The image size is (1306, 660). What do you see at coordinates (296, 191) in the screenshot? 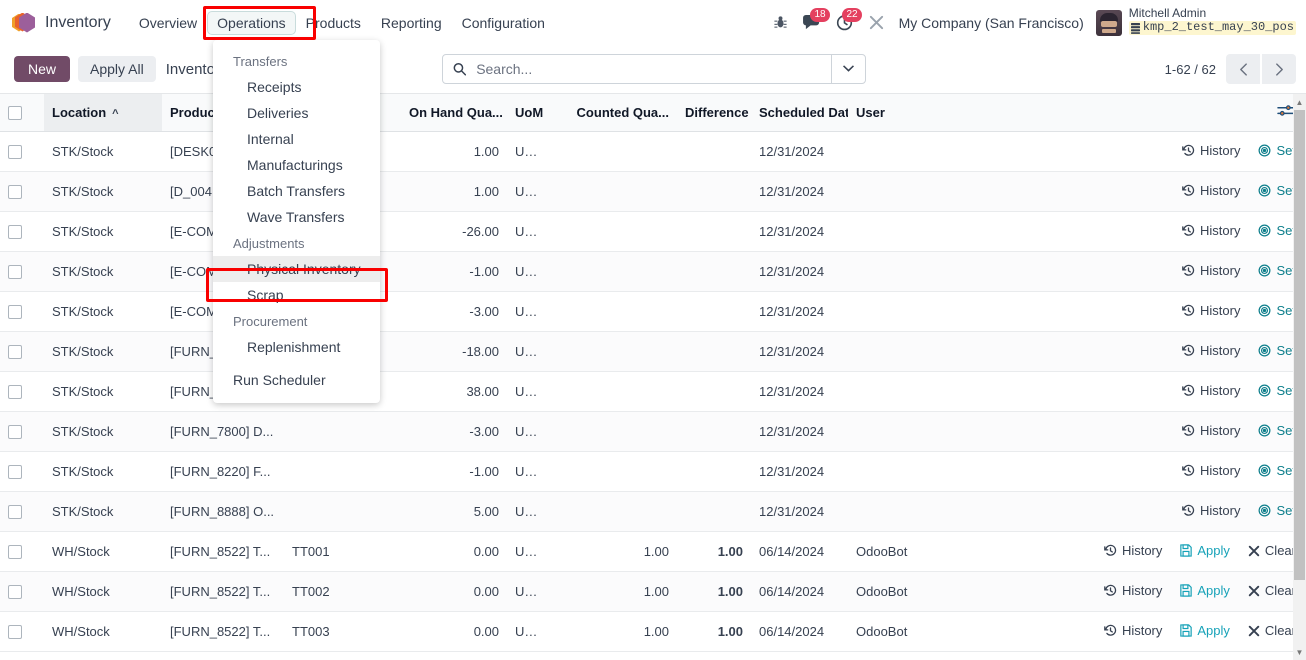
I see `dropdown-item-batch-transfers: Batch Transfers` at bounding box center [296, 191].